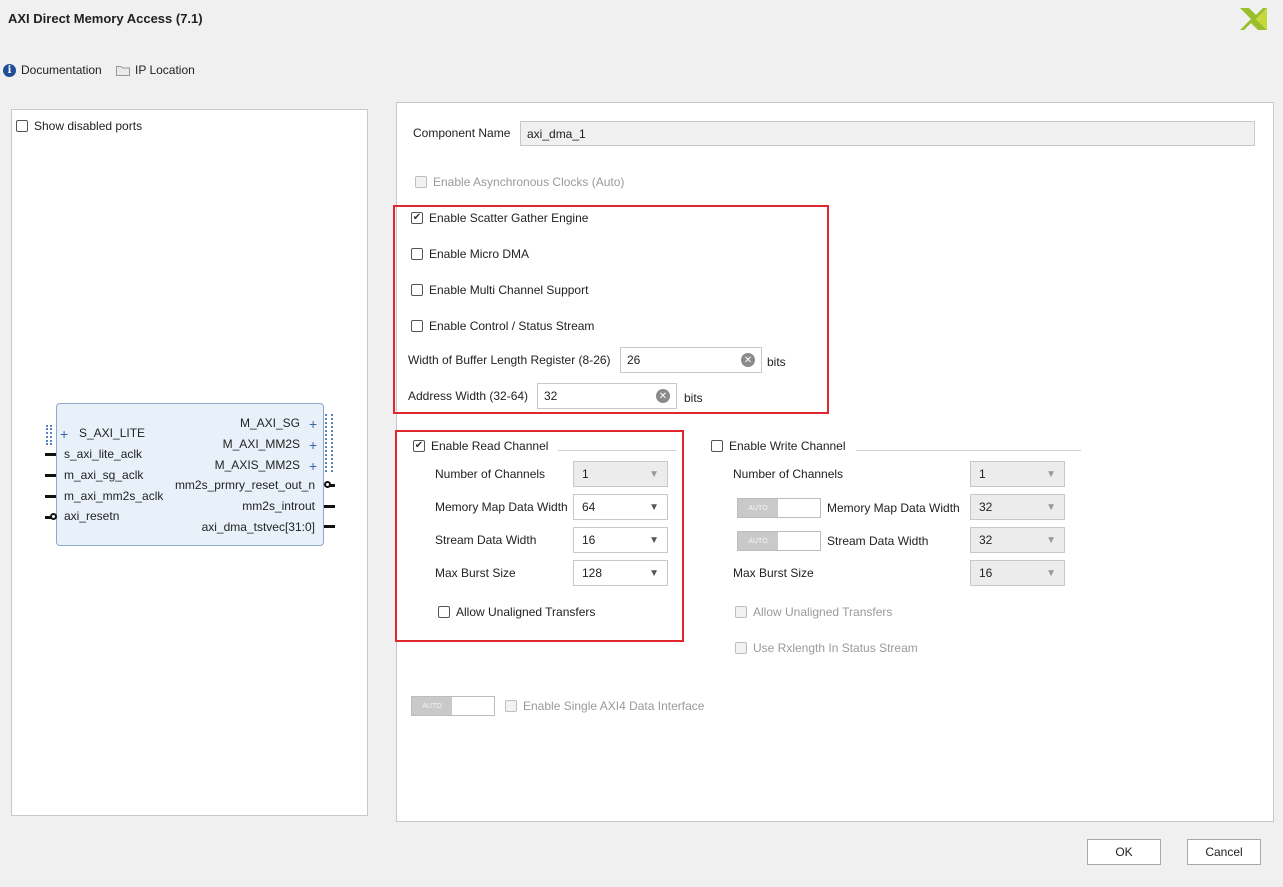 This screenshot has width=1283, height=887. Describe the element at coordinates (717, 446) in the screenshot. I see `enable-write-channel-checkbox` at that location.